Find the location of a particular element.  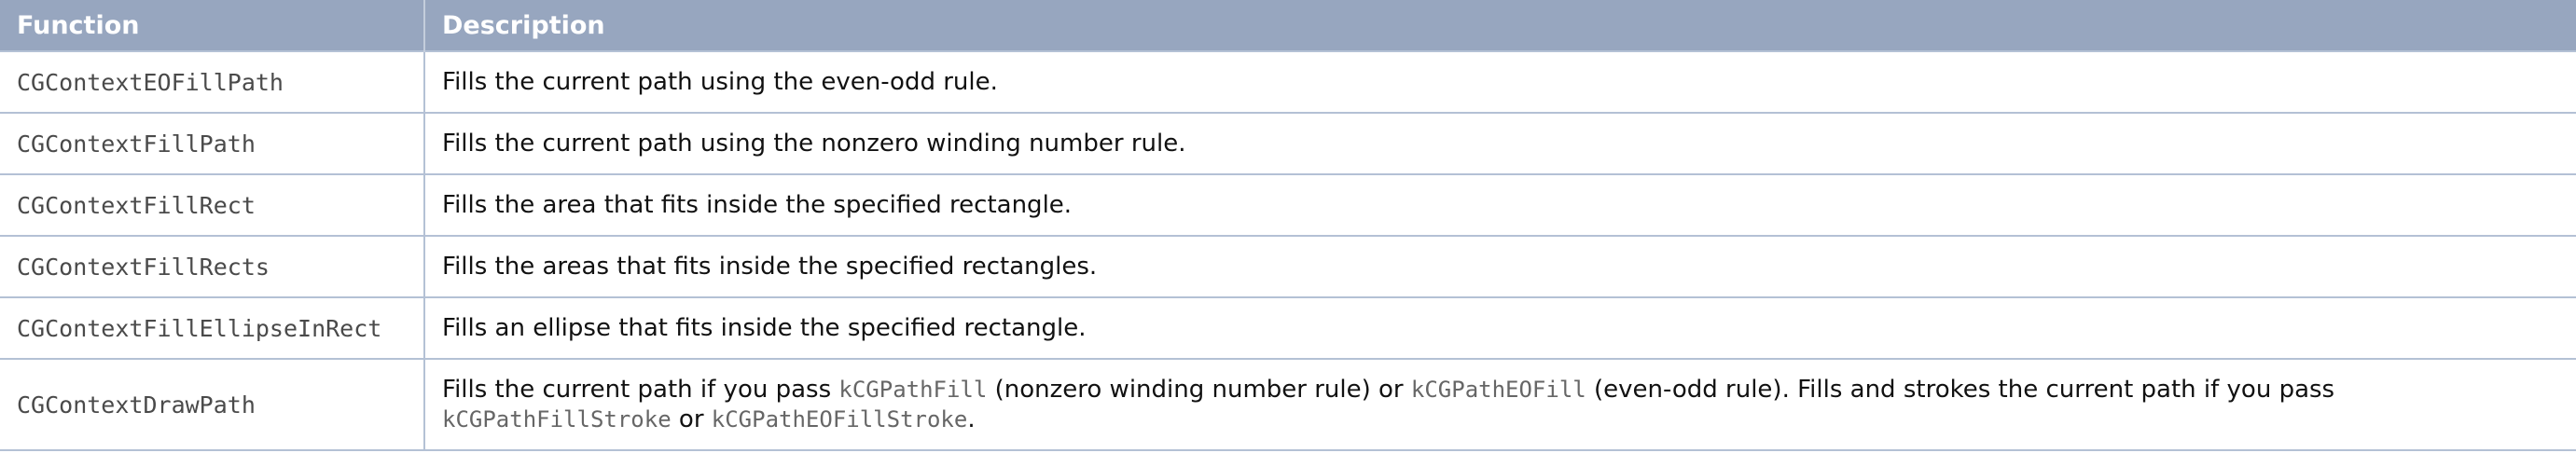

header-row: Function Description is located at coordinates (1288, 25).